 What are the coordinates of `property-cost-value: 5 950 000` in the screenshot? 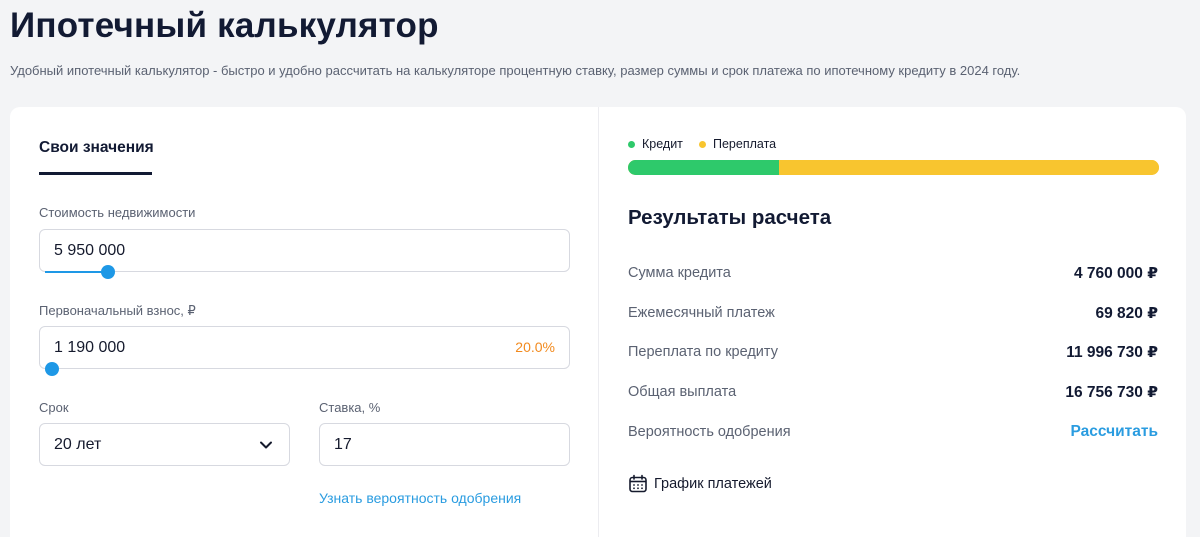 It's located at (90, 250).